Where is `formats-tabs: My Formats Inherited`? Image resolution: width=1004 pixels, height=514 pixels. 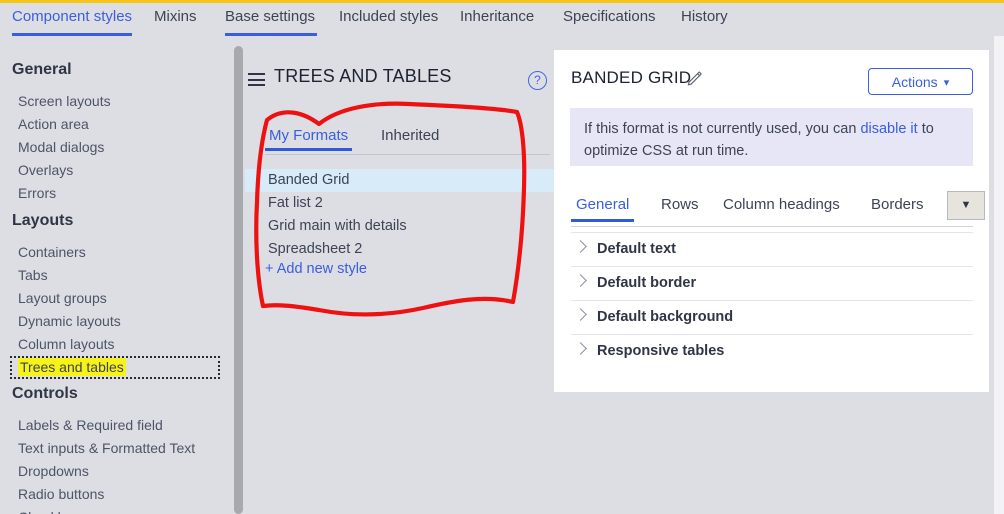
formats-tabs: My Formats Inherited is located at coordinates (404, 141).